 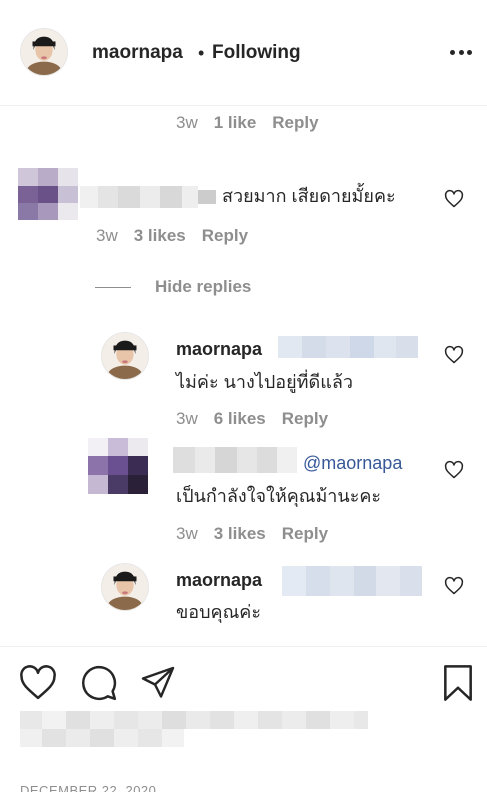 I want to click on reply-3-like-heart-icon, so click(x=454, y=586).